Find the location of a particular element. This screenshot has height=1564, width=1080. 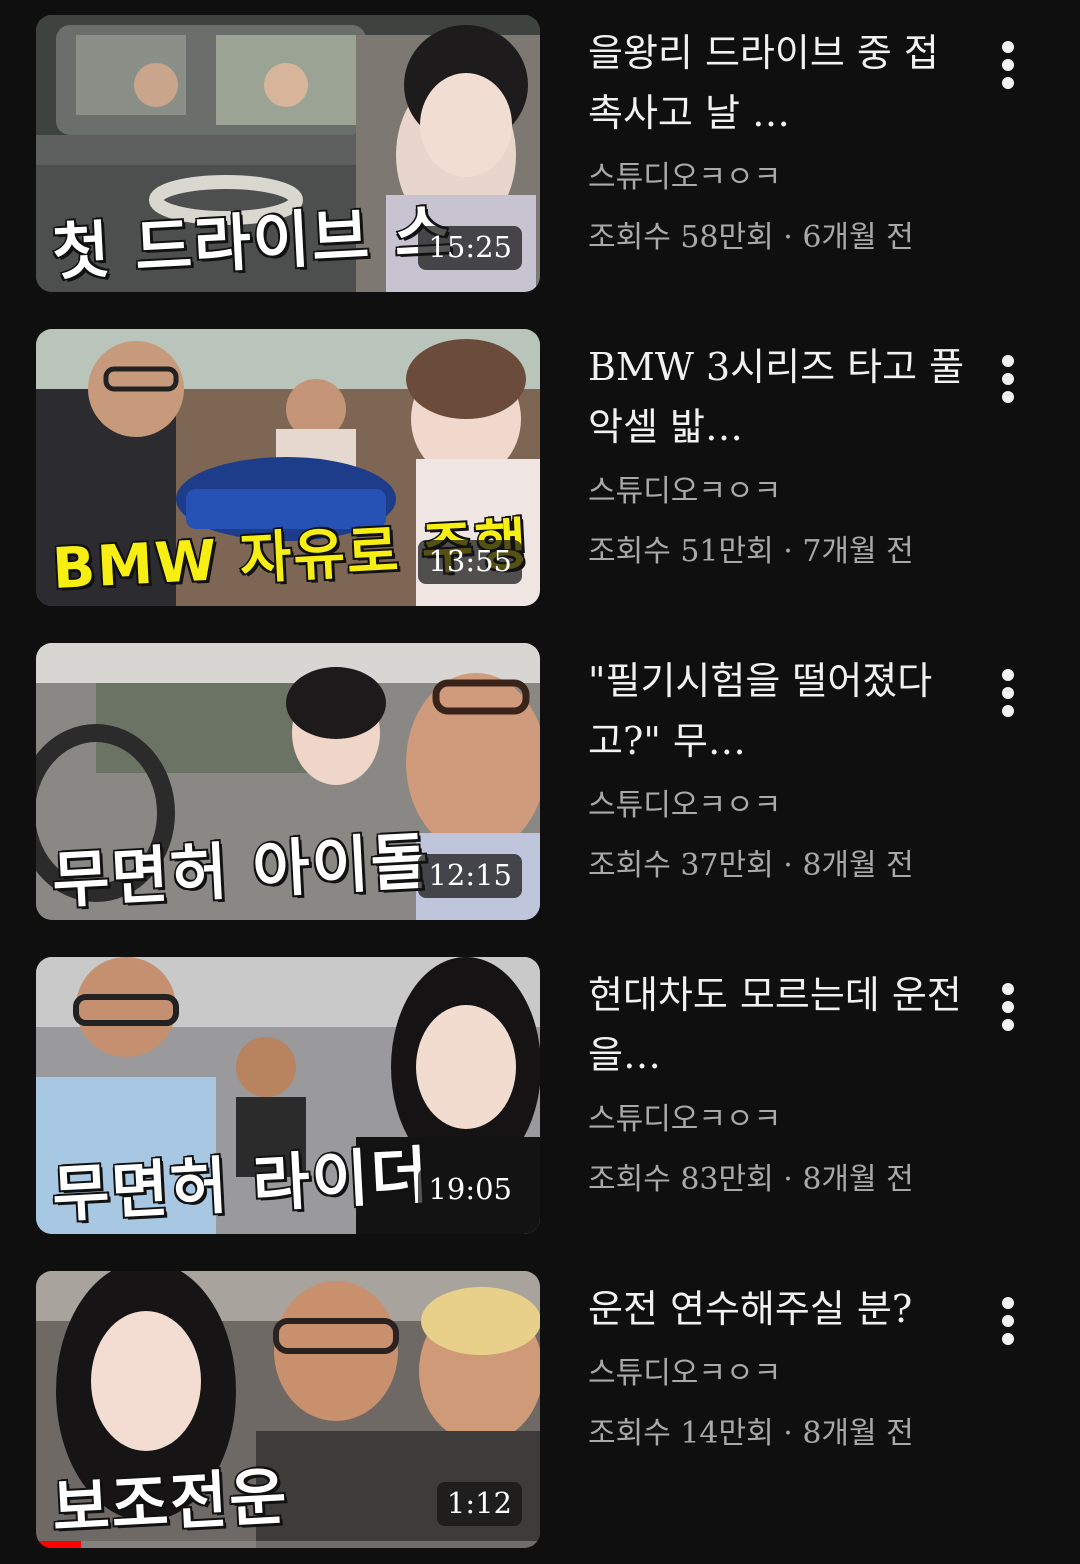

video-title: 운전 연수해주실 분? is located at coordinates (778, 1309).